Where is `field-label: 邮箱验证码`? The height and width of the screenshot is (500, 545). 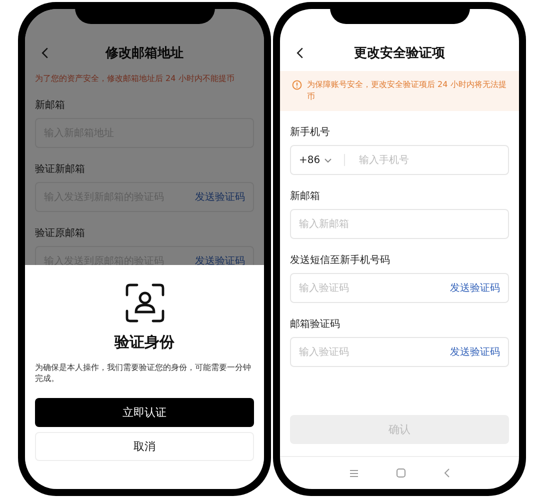 field-label: 邮箱验证码 is located at coordinates (315, 324).